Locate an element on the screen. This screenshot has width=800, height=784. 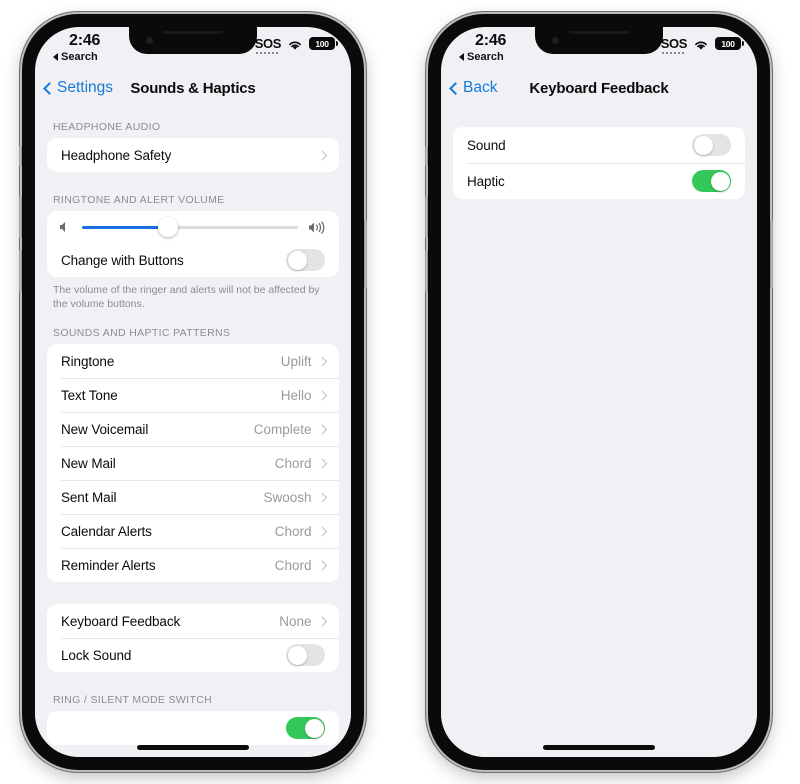
section-header-headphone-audio: HEADPHONE AUDIO is located at coordinates (107, 127).